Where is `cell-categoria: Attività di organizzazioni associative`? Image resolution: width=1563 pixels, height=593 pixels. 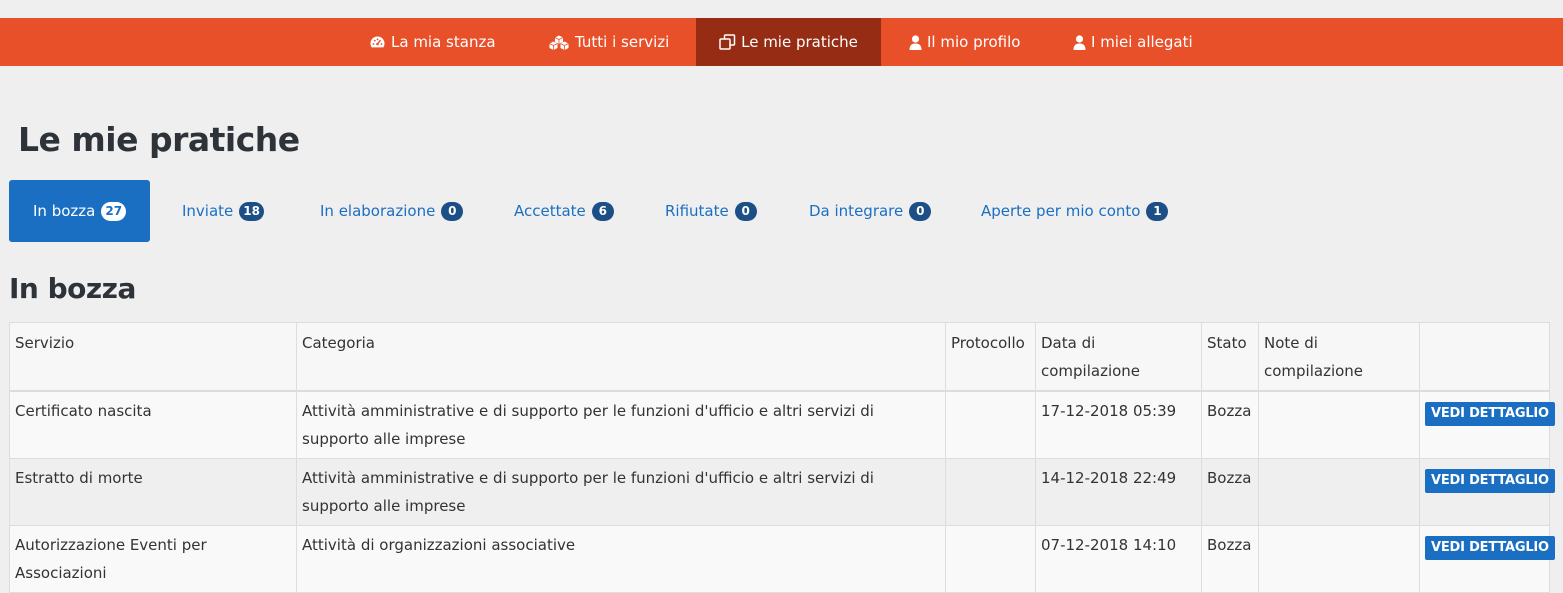
cell-categoria: Attività di organizzazioni associative is located at coordinates (621, 559).